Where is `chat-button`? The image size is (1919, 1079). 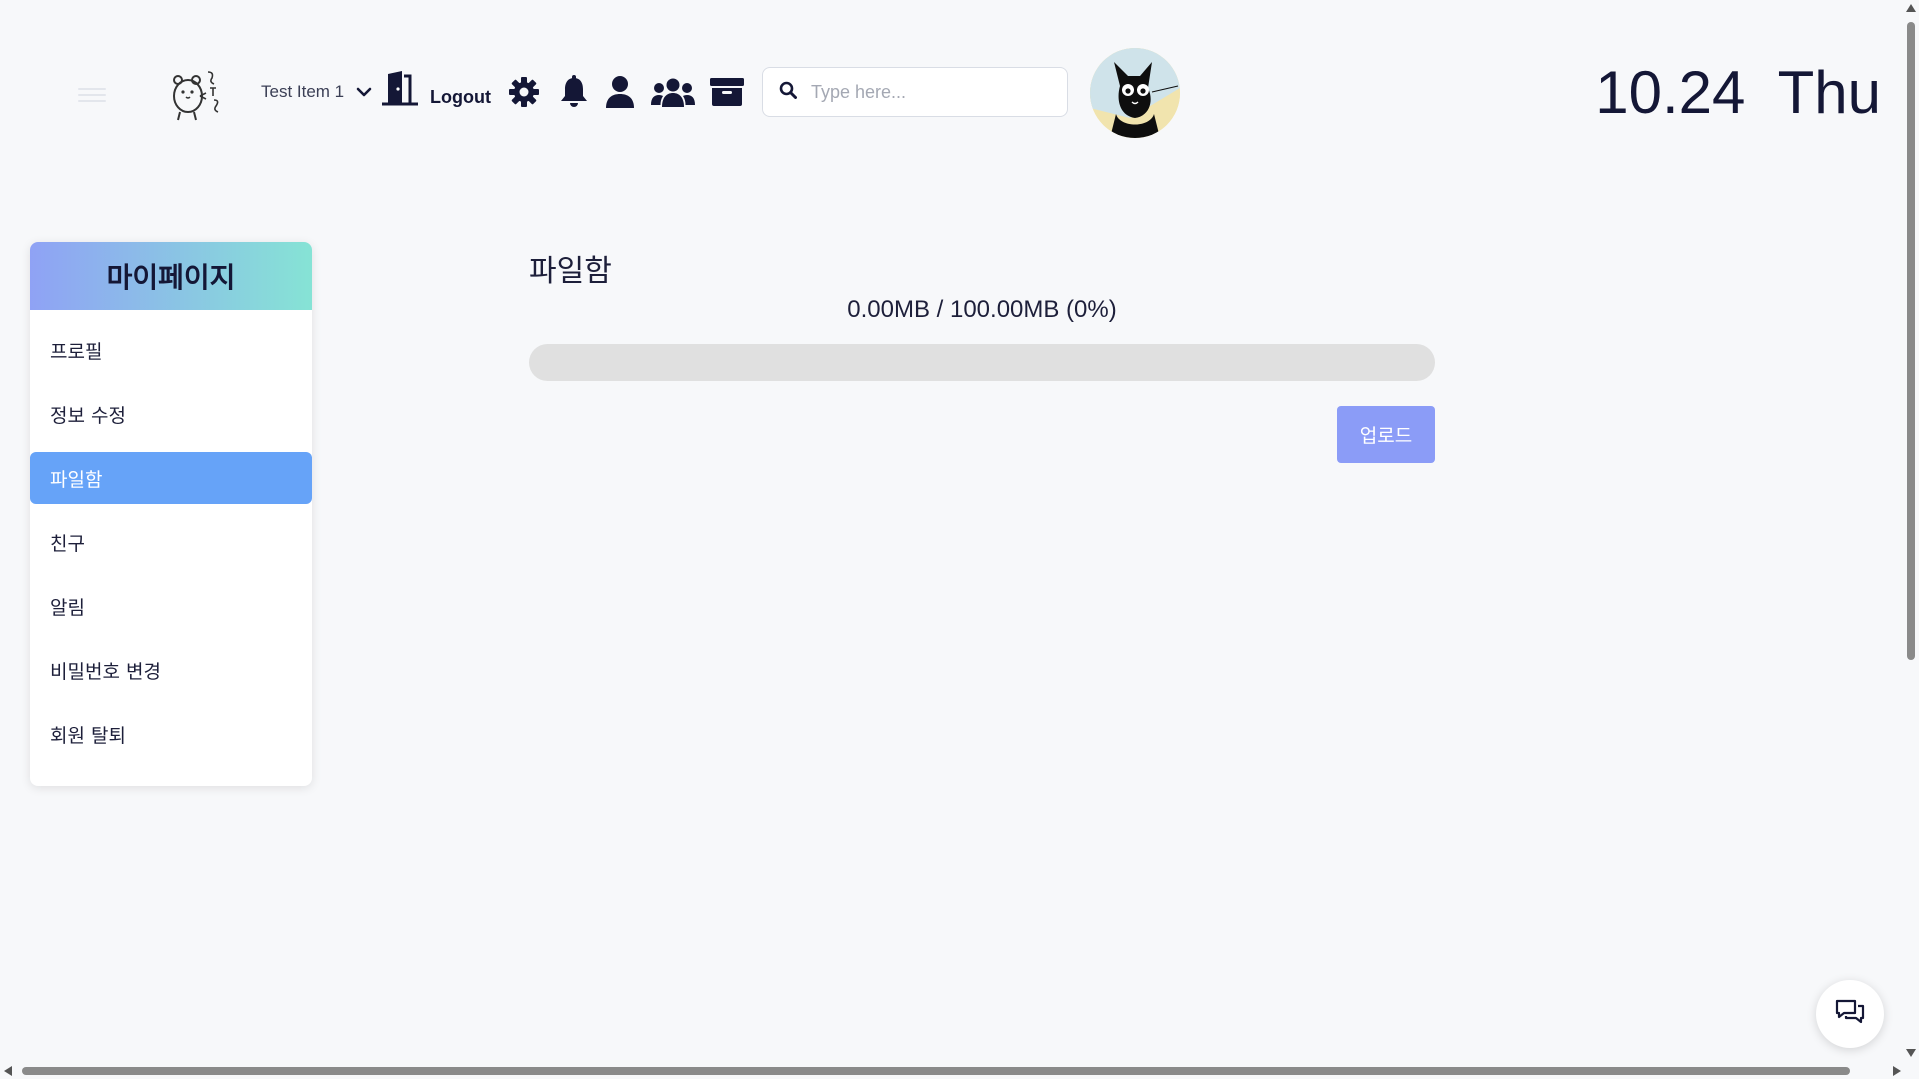 chat-button is located at coordinates (1850, 1014).